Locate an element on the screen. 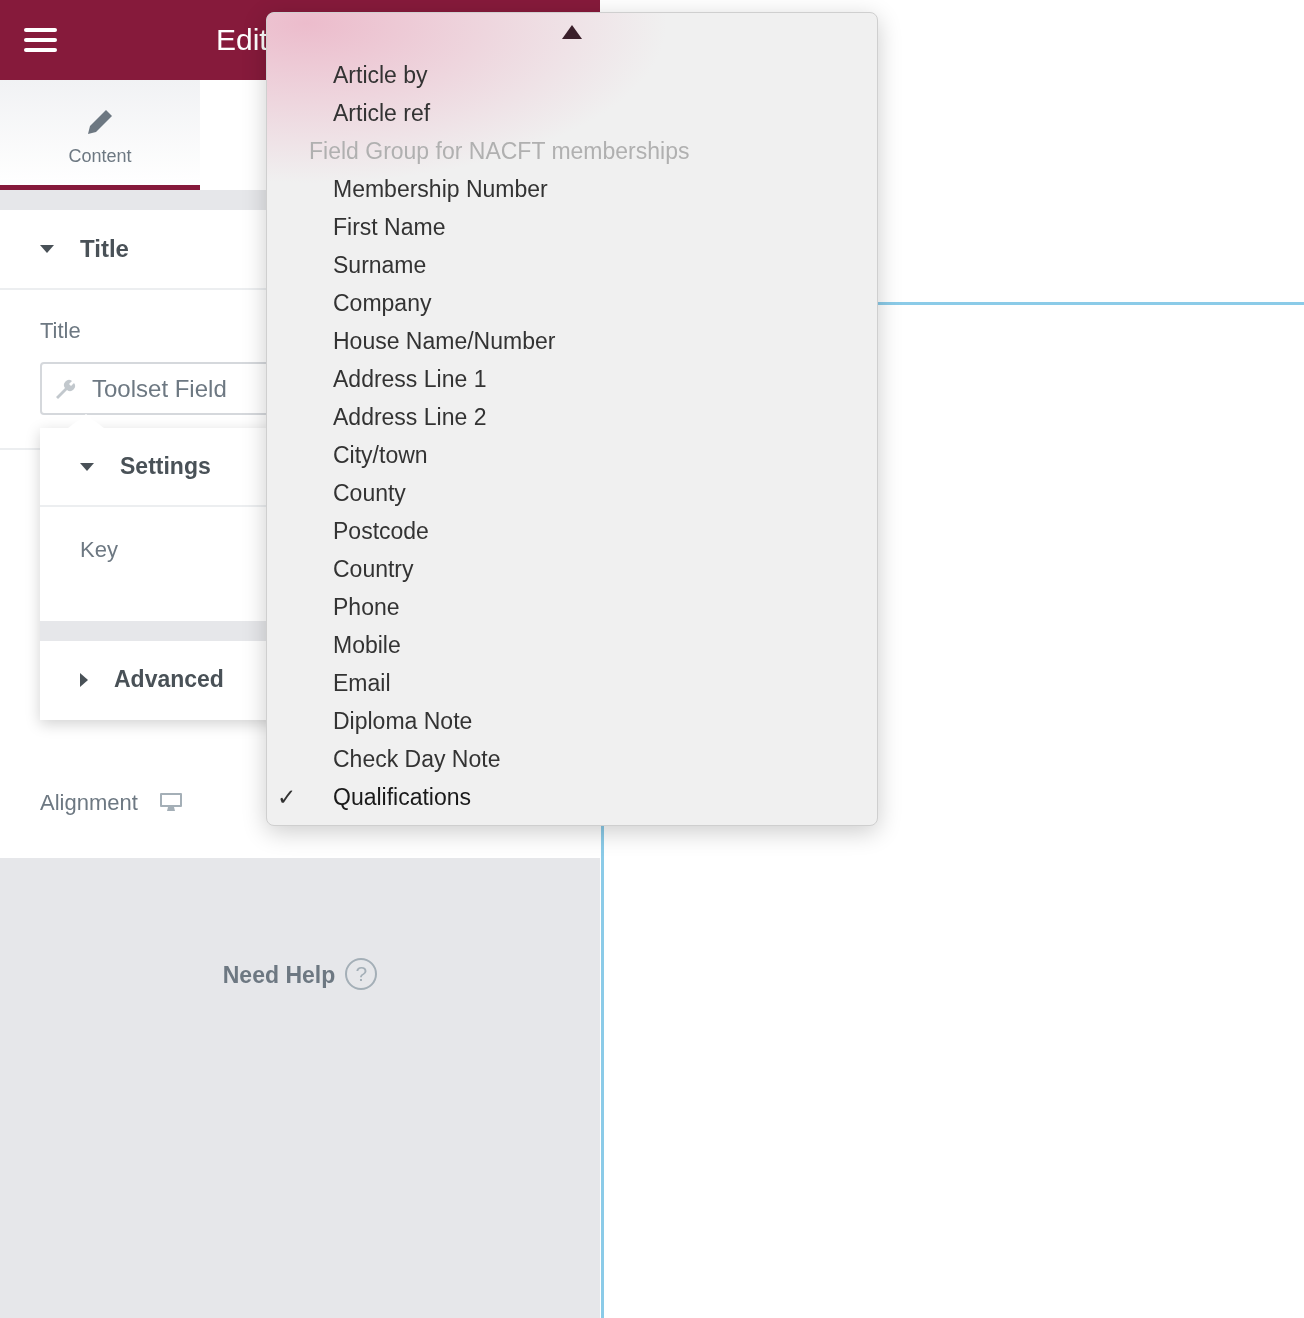 The width and height of the screenshot is (1304, 1318). scroll-up-icon is located at coordinates (572, 32).